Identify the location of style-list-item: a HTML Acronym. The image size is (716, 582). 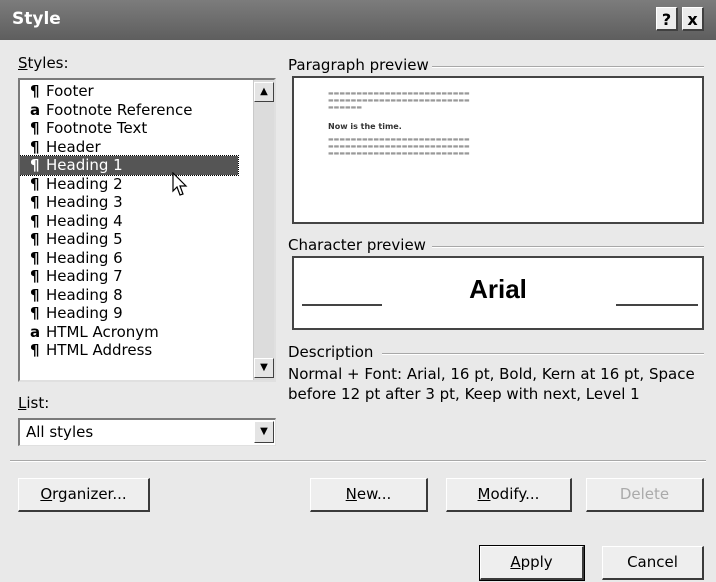
(129, 332).